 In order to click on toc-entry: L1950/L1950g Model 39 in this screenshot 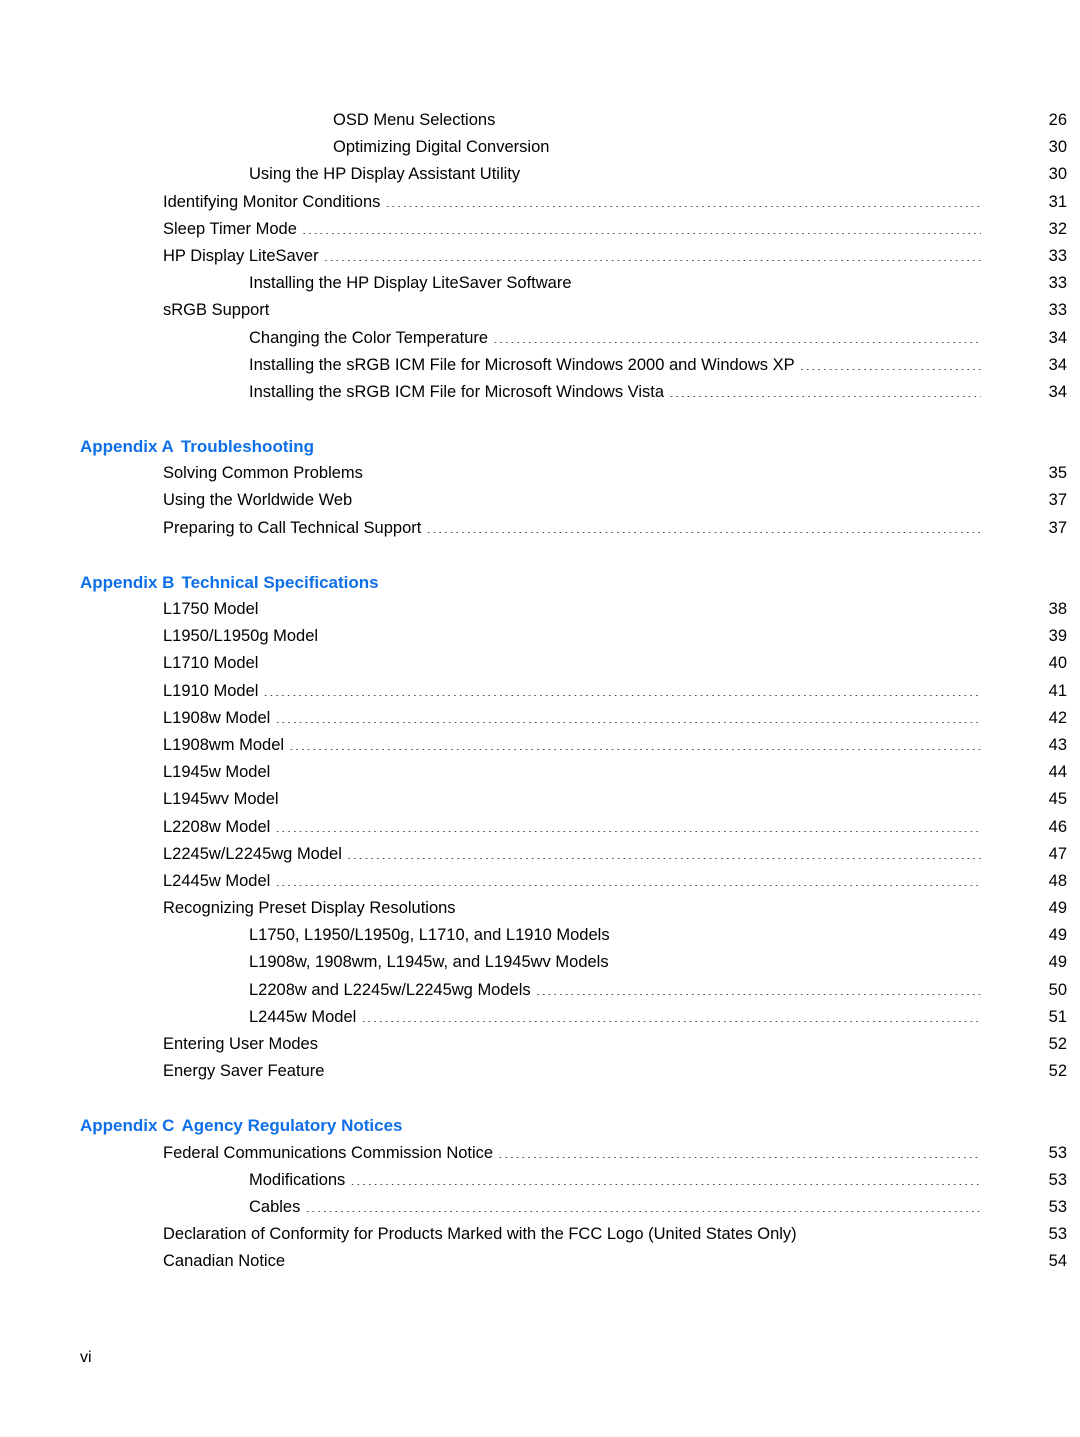, I will do `click(540, 636)`.